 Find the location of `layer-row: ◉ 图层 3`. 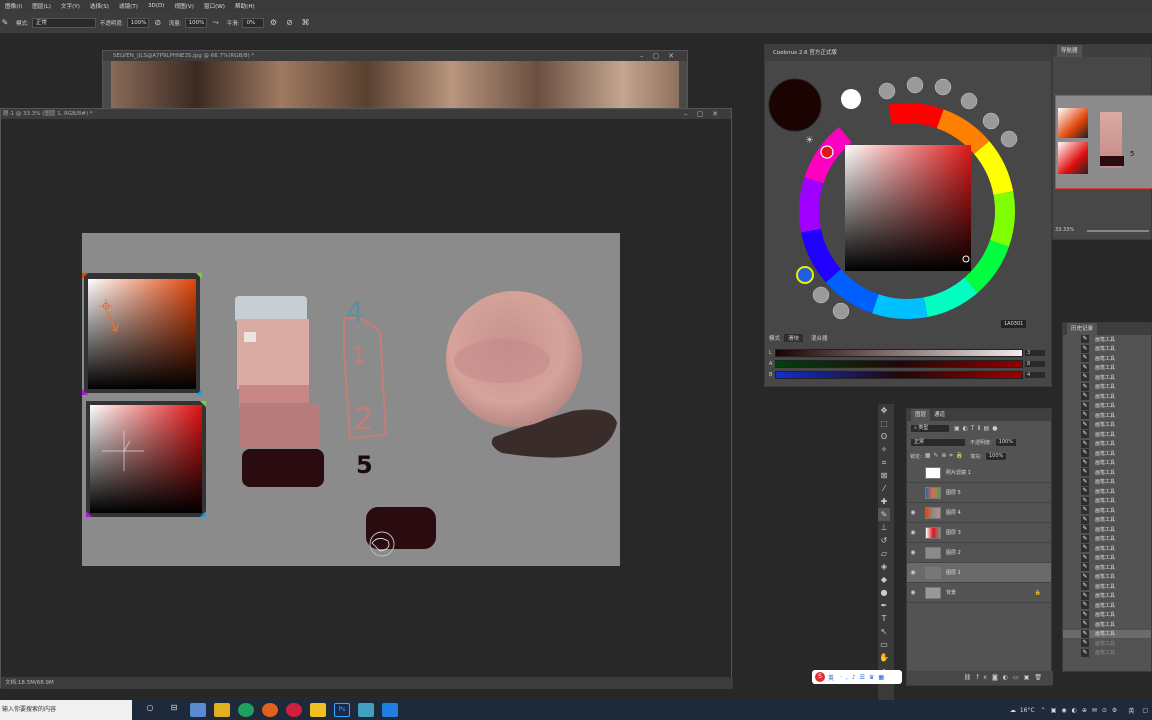

layer-row: ◉ 图层 3 is located at coordinates (979, 533).